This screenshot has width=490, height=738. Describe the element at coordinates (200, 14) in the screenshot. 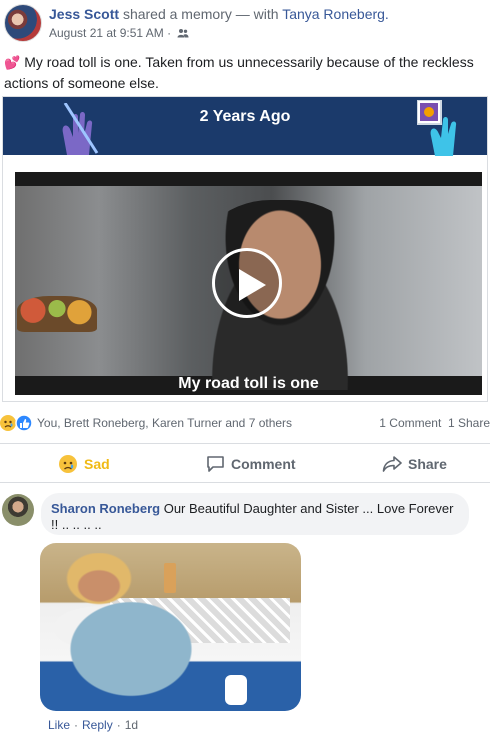

I see `action-text: shared a memory — with` at that location.